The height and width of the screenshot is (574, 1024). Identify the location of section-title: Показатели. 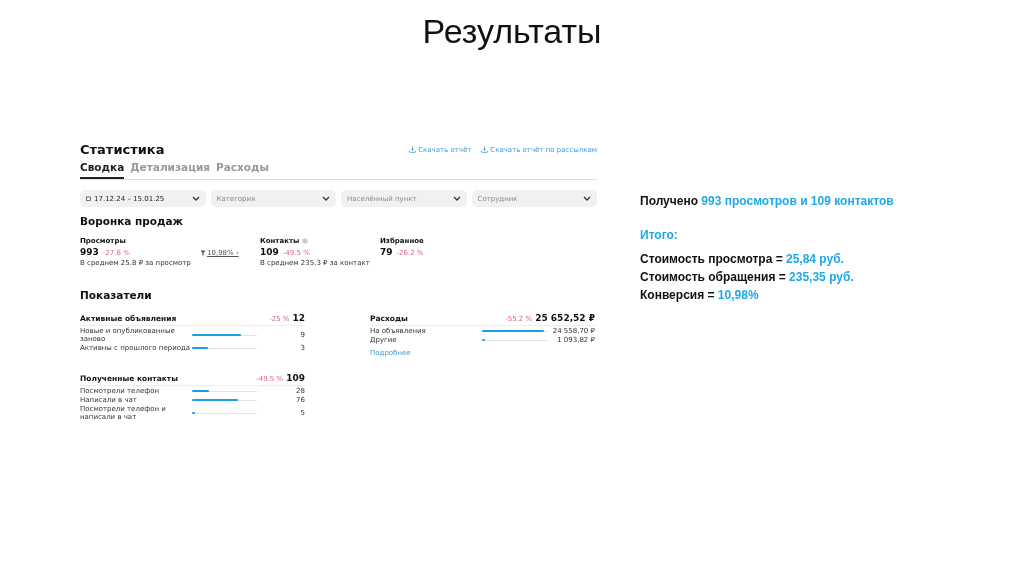
(116, 295).